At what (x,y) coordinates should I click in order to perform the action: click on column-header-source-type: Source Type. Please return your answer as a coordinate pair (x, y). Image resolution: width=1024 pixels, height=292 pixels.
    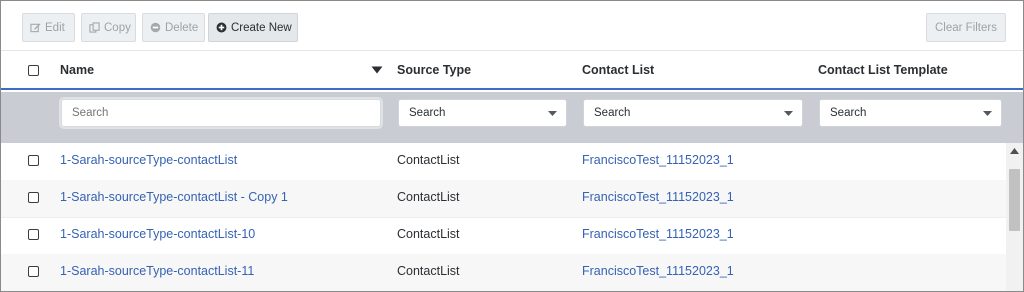
    Looking at the image, I should click on (434, 70).